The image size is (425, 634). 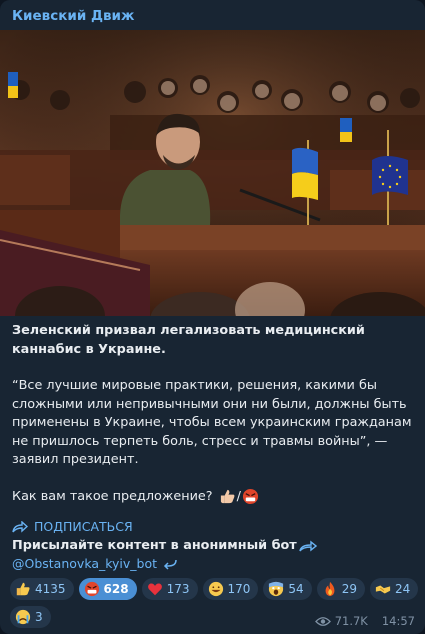 I want to click on bot-link: @Obstanovka_kyiv_bot, so click(x=95, y=563).